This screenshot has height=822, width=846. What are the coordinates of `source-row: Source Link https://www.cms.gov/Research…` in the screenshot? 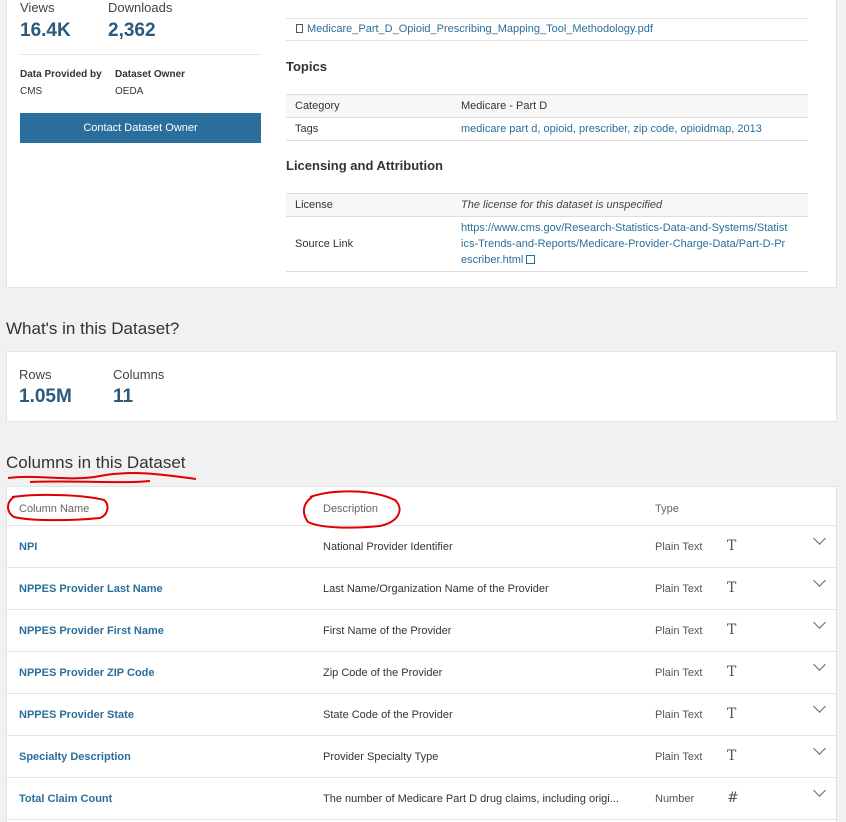 It's located at (547, 244).